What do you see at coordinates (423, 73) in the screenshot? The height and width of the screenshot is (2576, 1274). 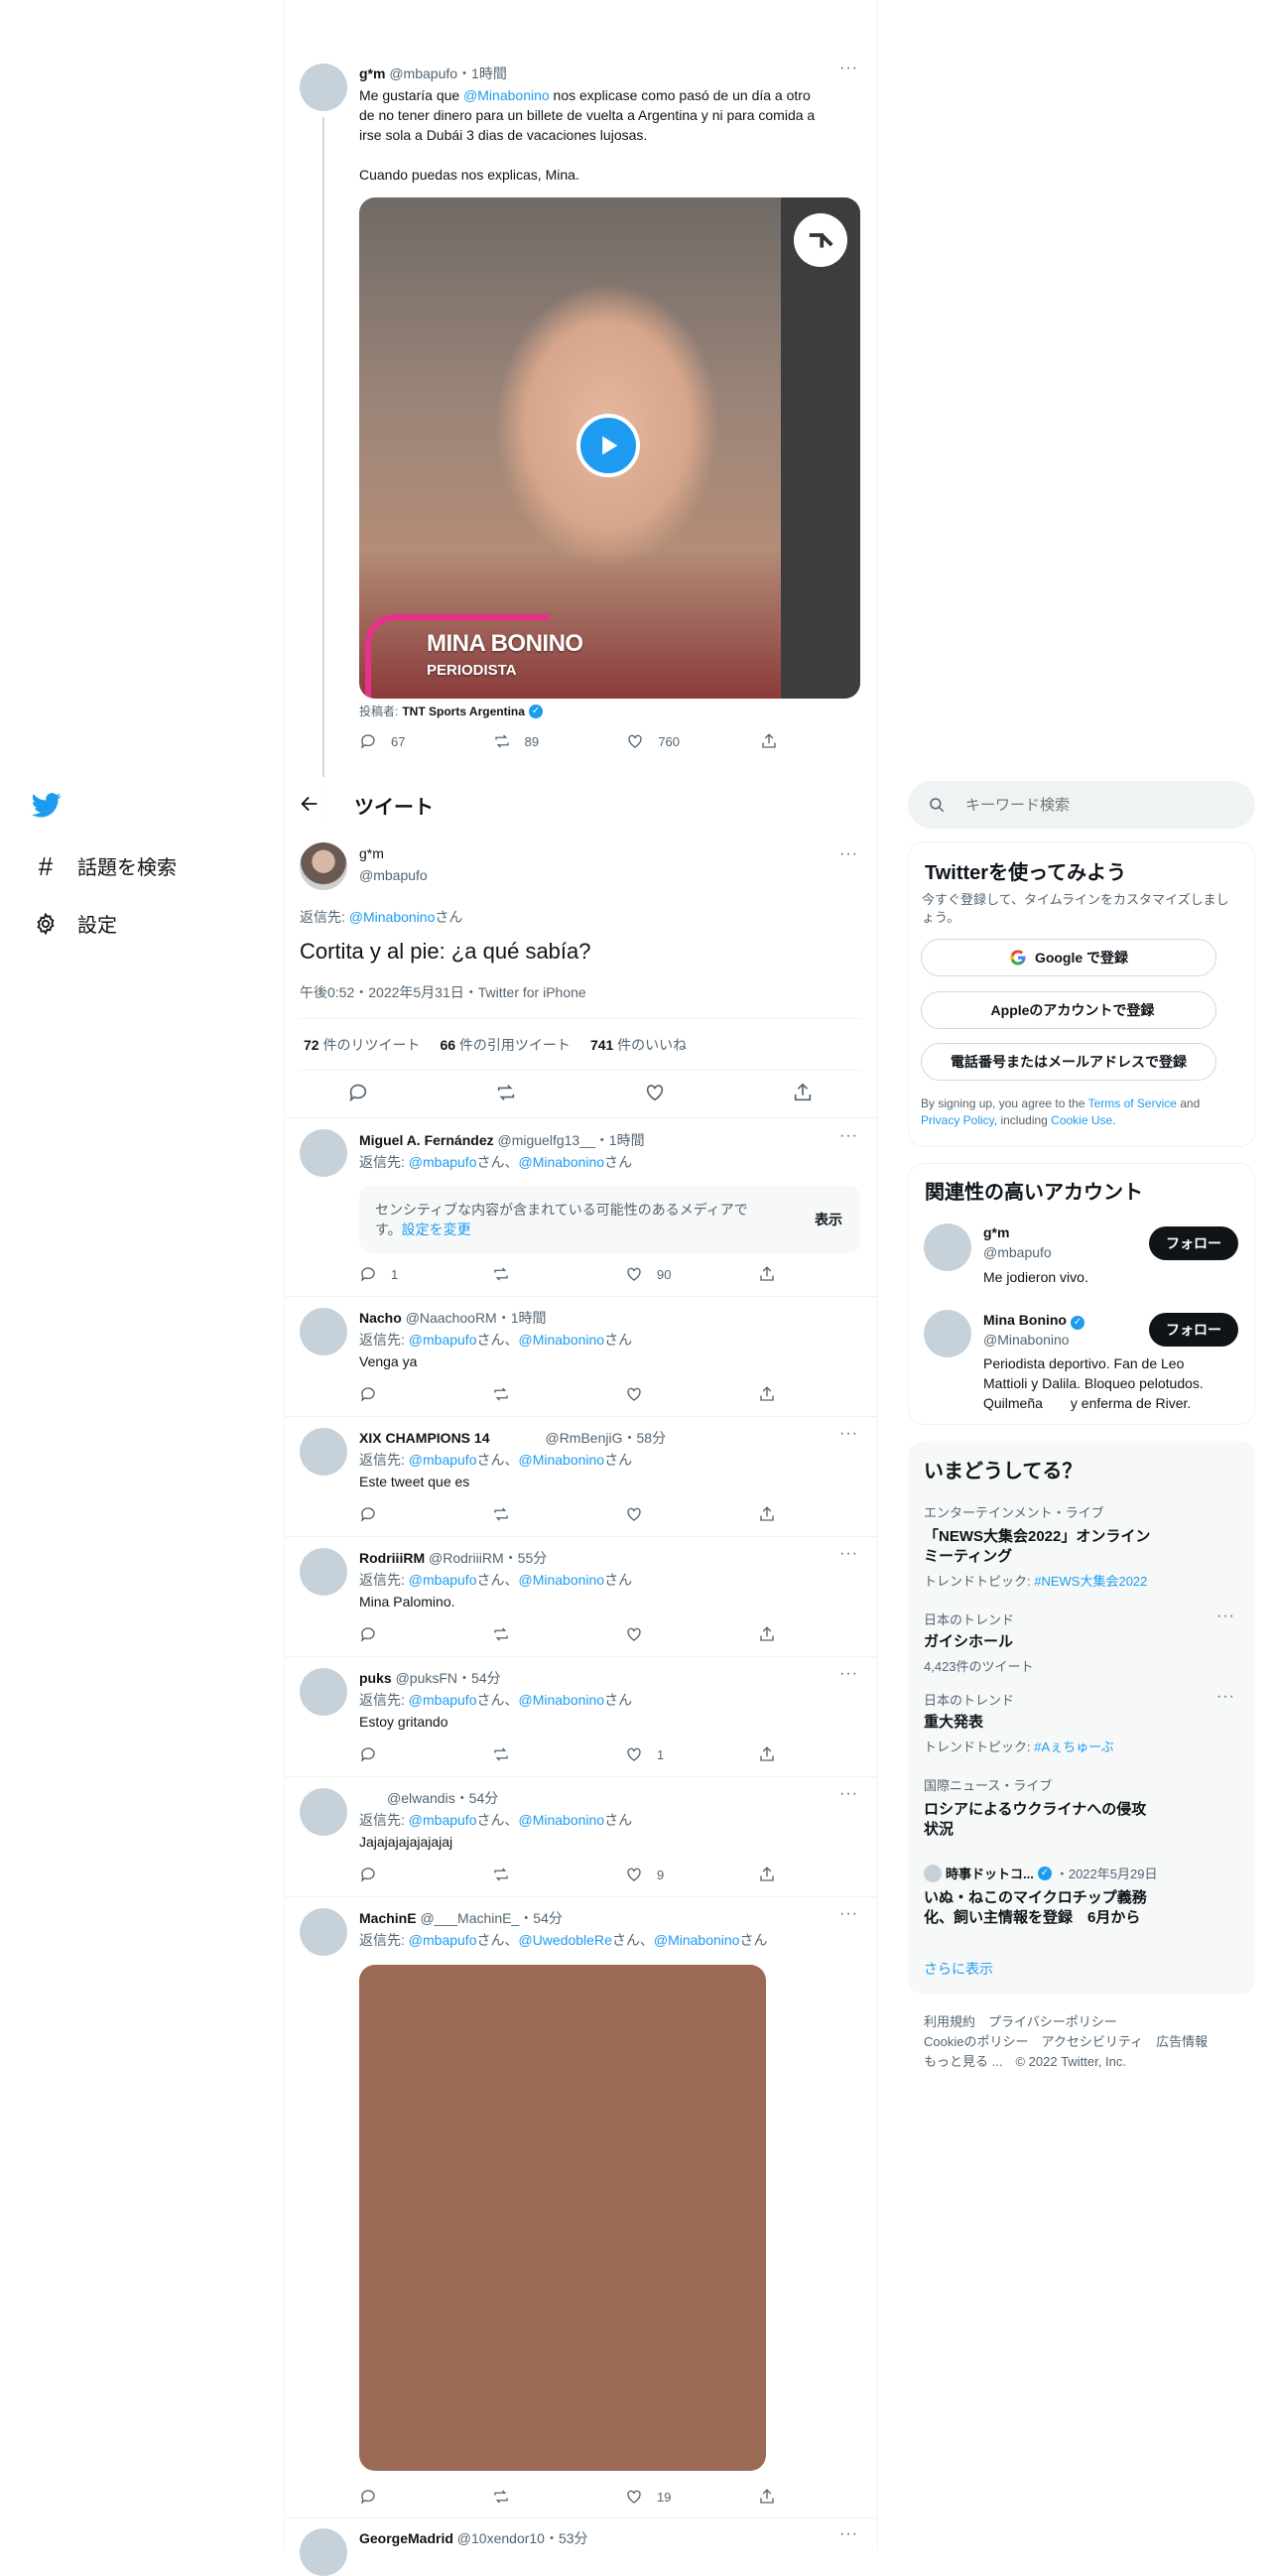 I see `author-handle: @mbapufo` at bounding box center [423, 73].